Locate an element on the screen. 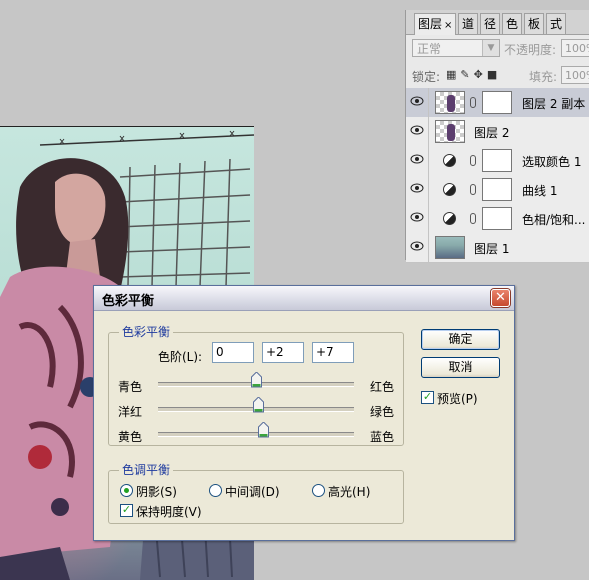 This screenshot has height=580, width=589. layer-row: 图层 2 is located at coordinates (497, 132).